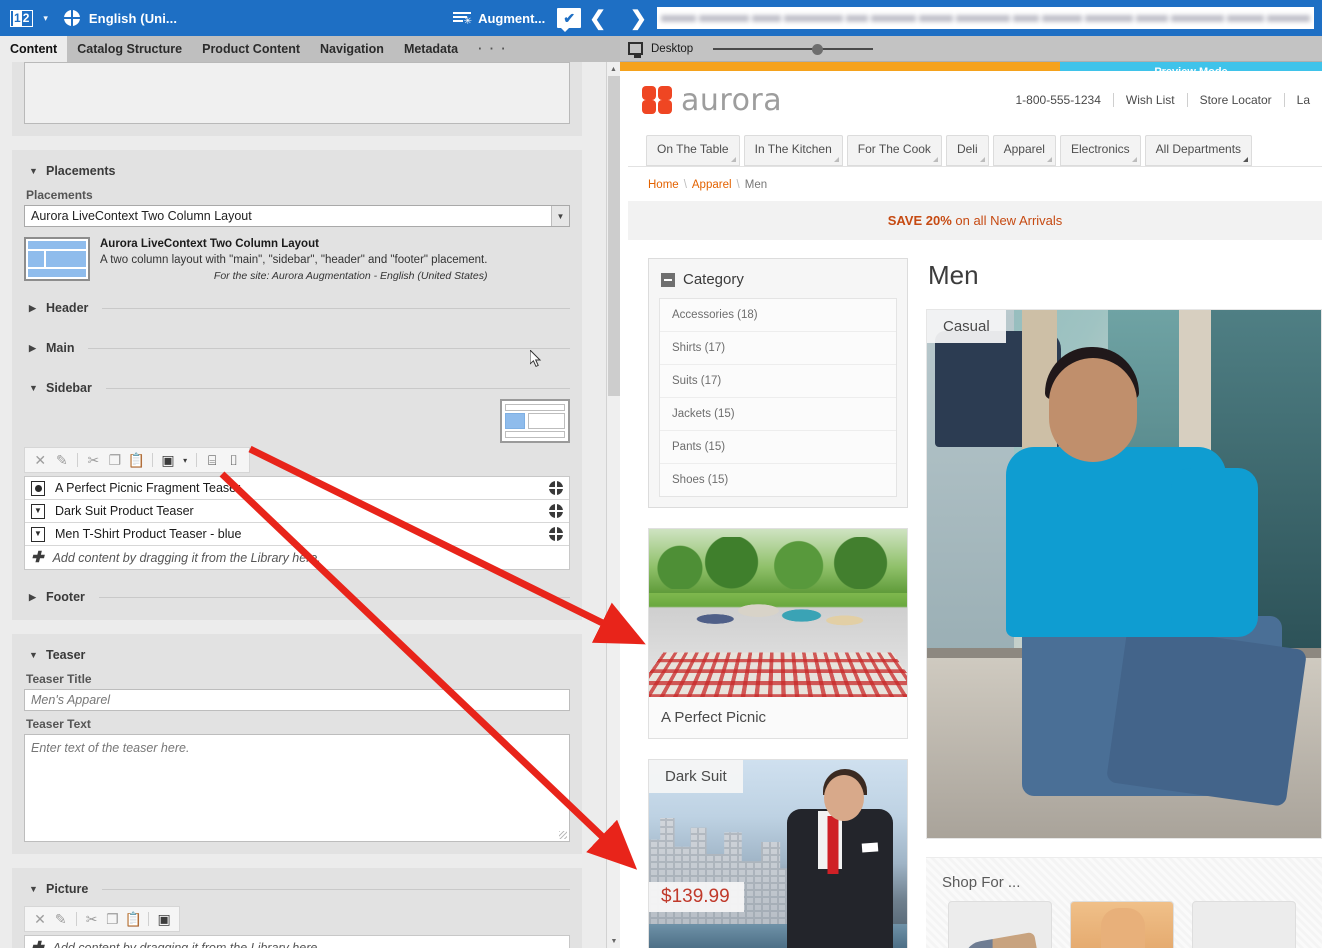  I want to click on nav-item-deli: Deli, so click(967, 150).